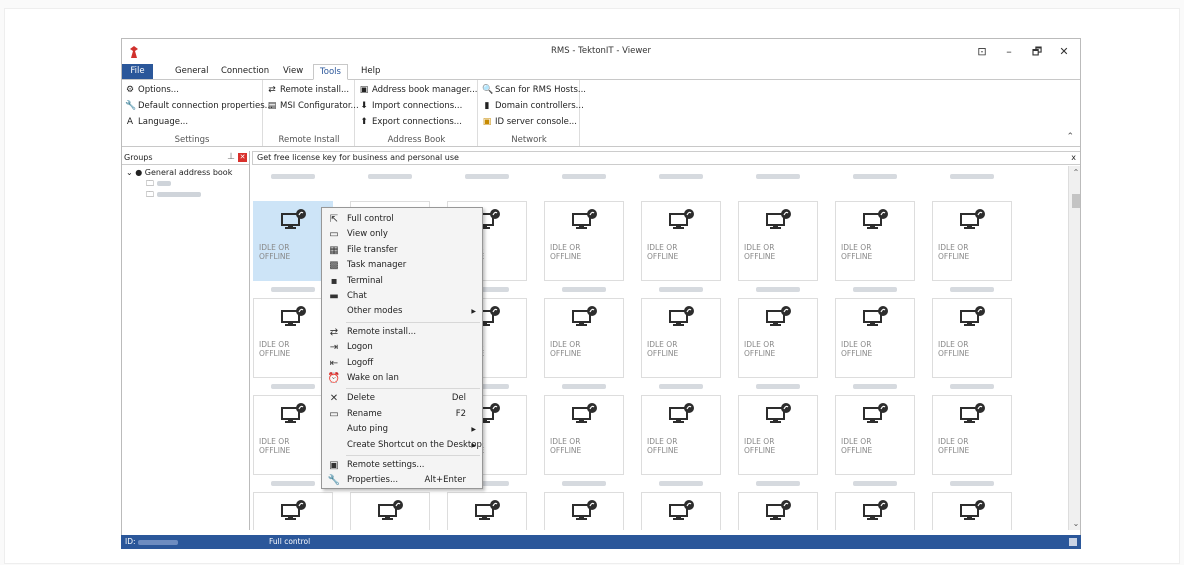 The width and height of the screenshot is (1184, 565). Describe the element at coordinates (364, 106) in the screenshot. I see `arrow-down-icon: ⬇` at that location.